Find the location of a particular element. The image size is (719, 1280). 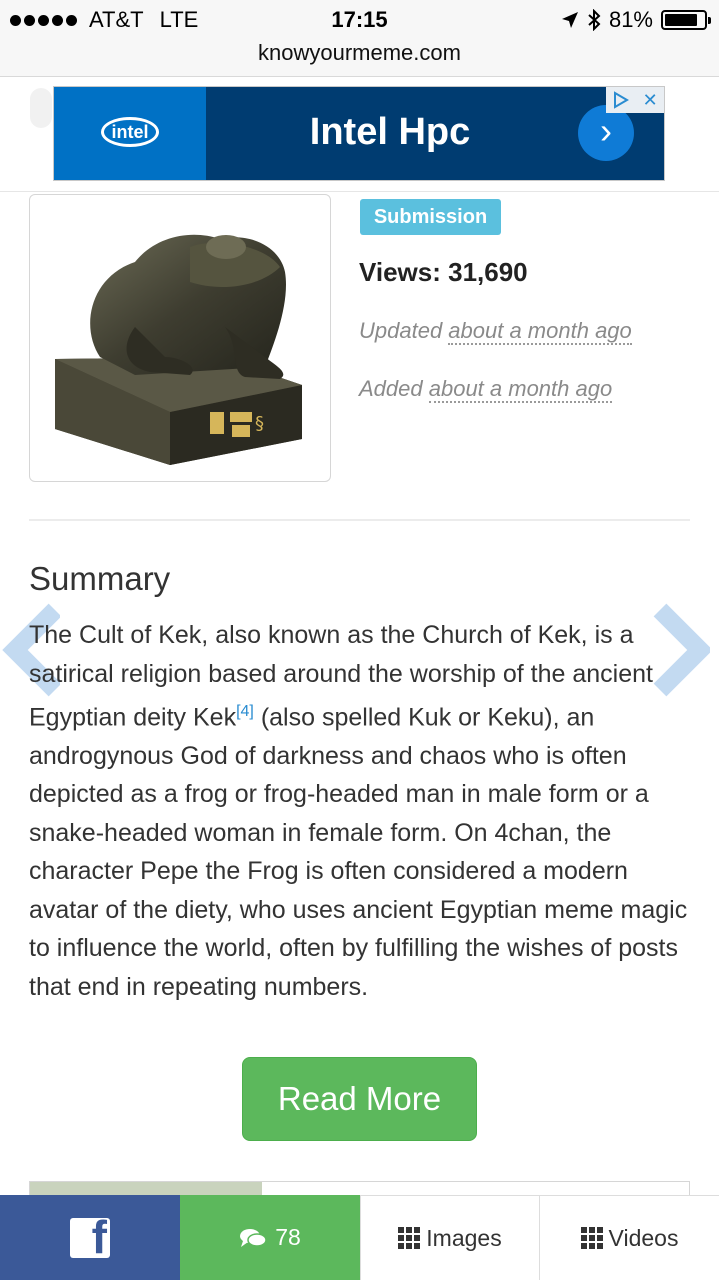

updated-value: about a month ago is located at coordinates (540, 331).